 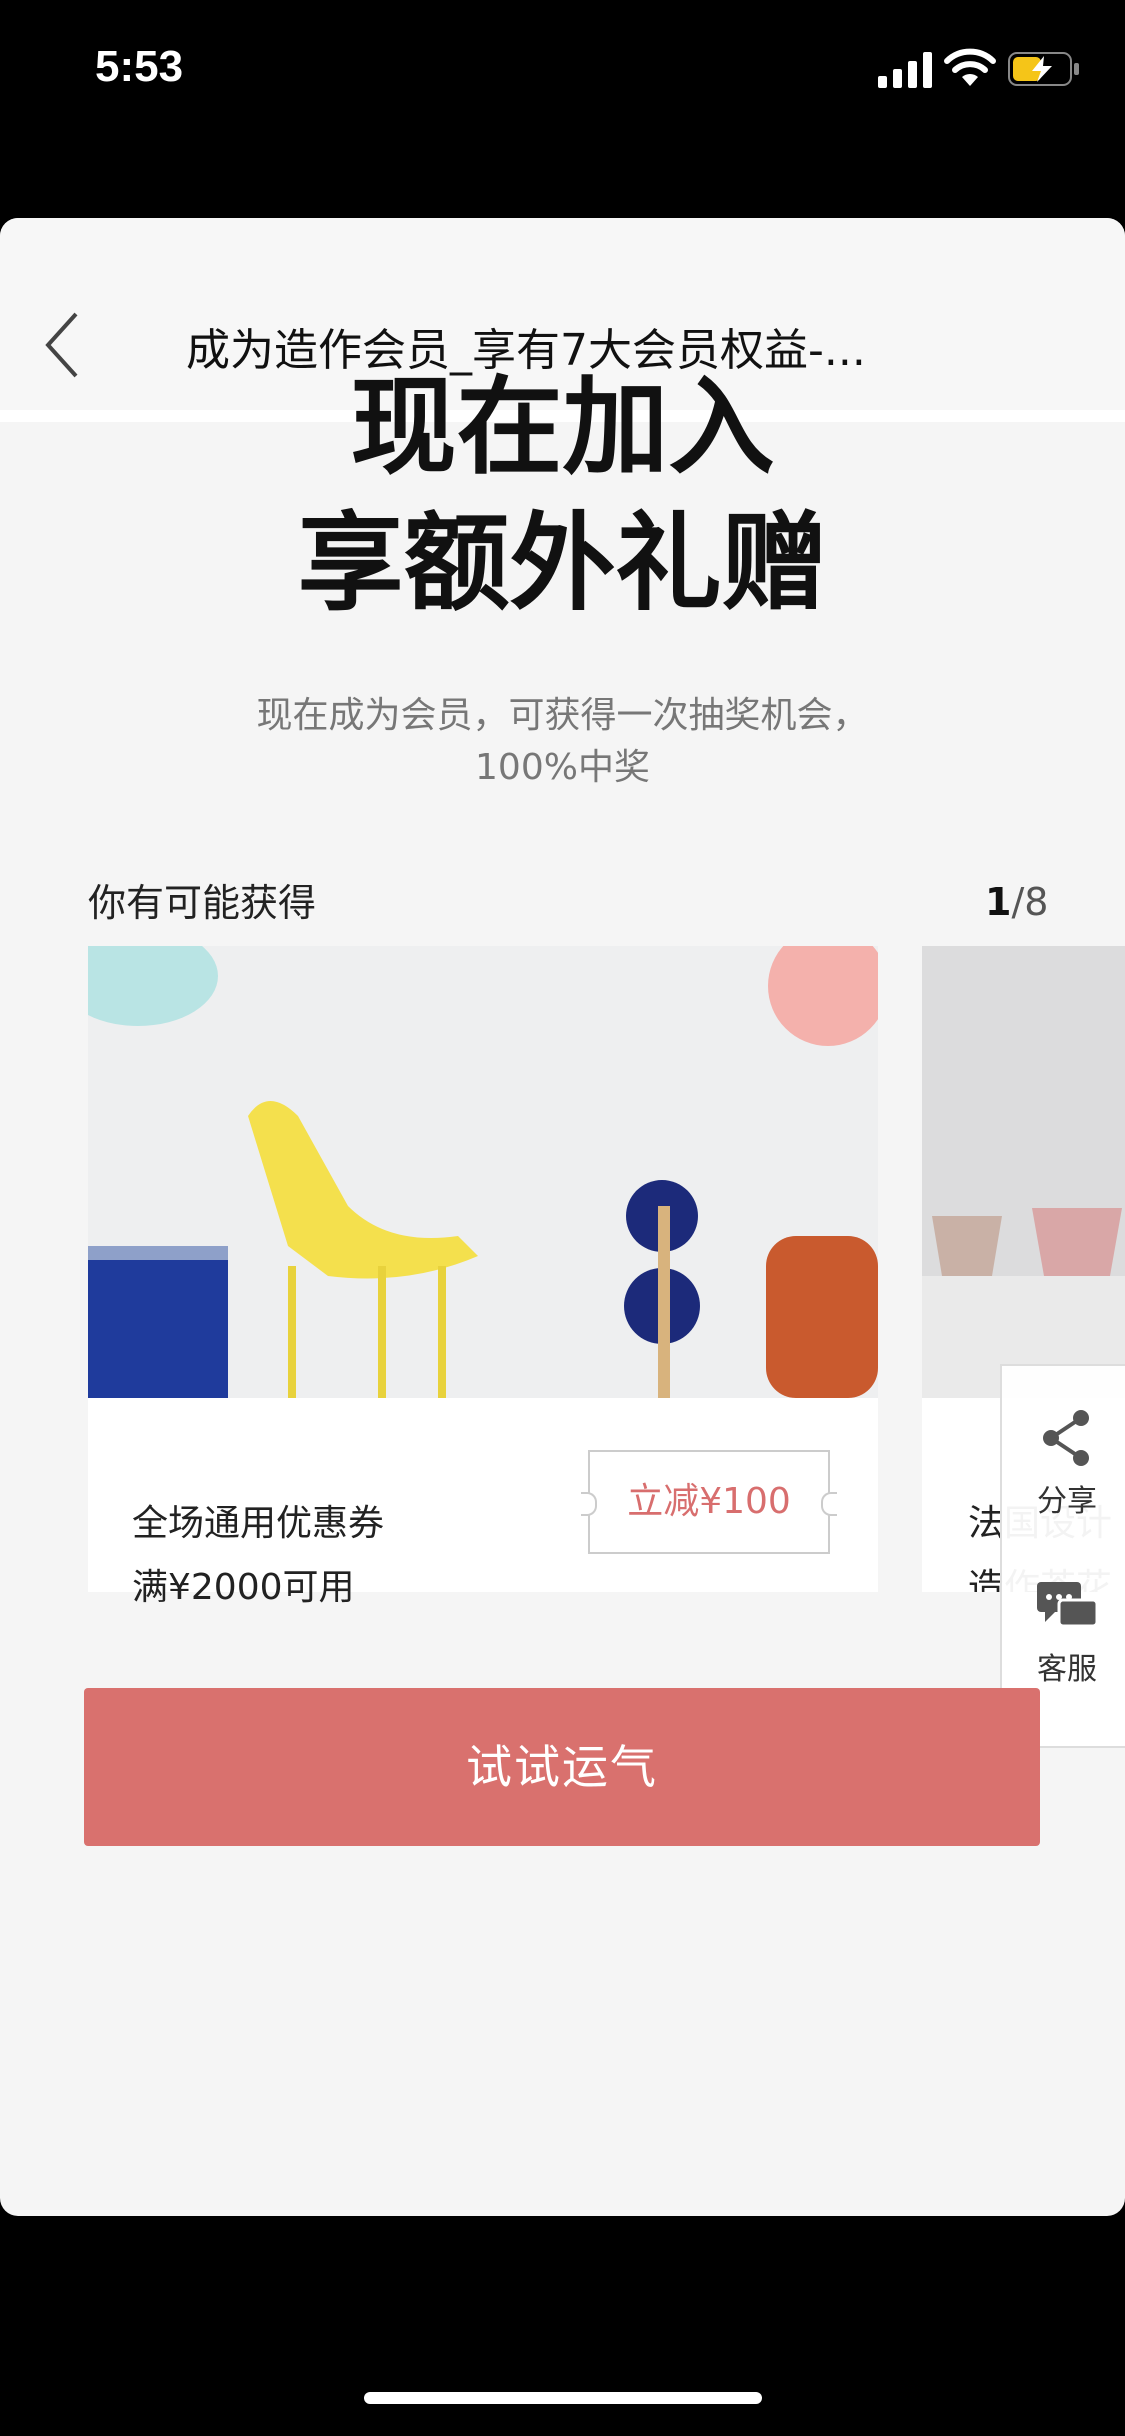 What do you see at coordinates (1068, 1605) in the screenshot?
I see `chat-bubbles-icon` at bounding box center [1068, 1605].